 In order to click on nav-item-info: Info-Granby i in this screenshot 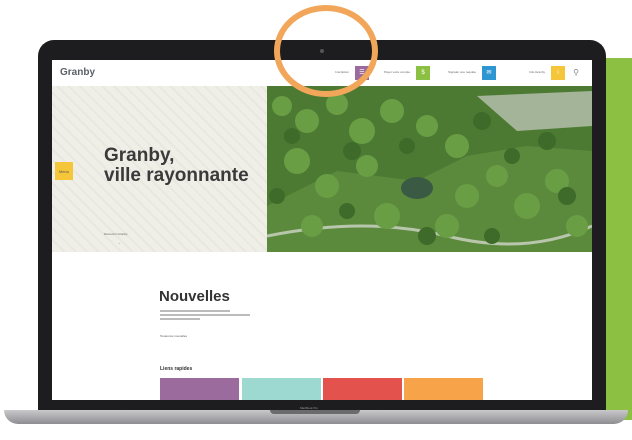, I will do `click(535, 73)`.